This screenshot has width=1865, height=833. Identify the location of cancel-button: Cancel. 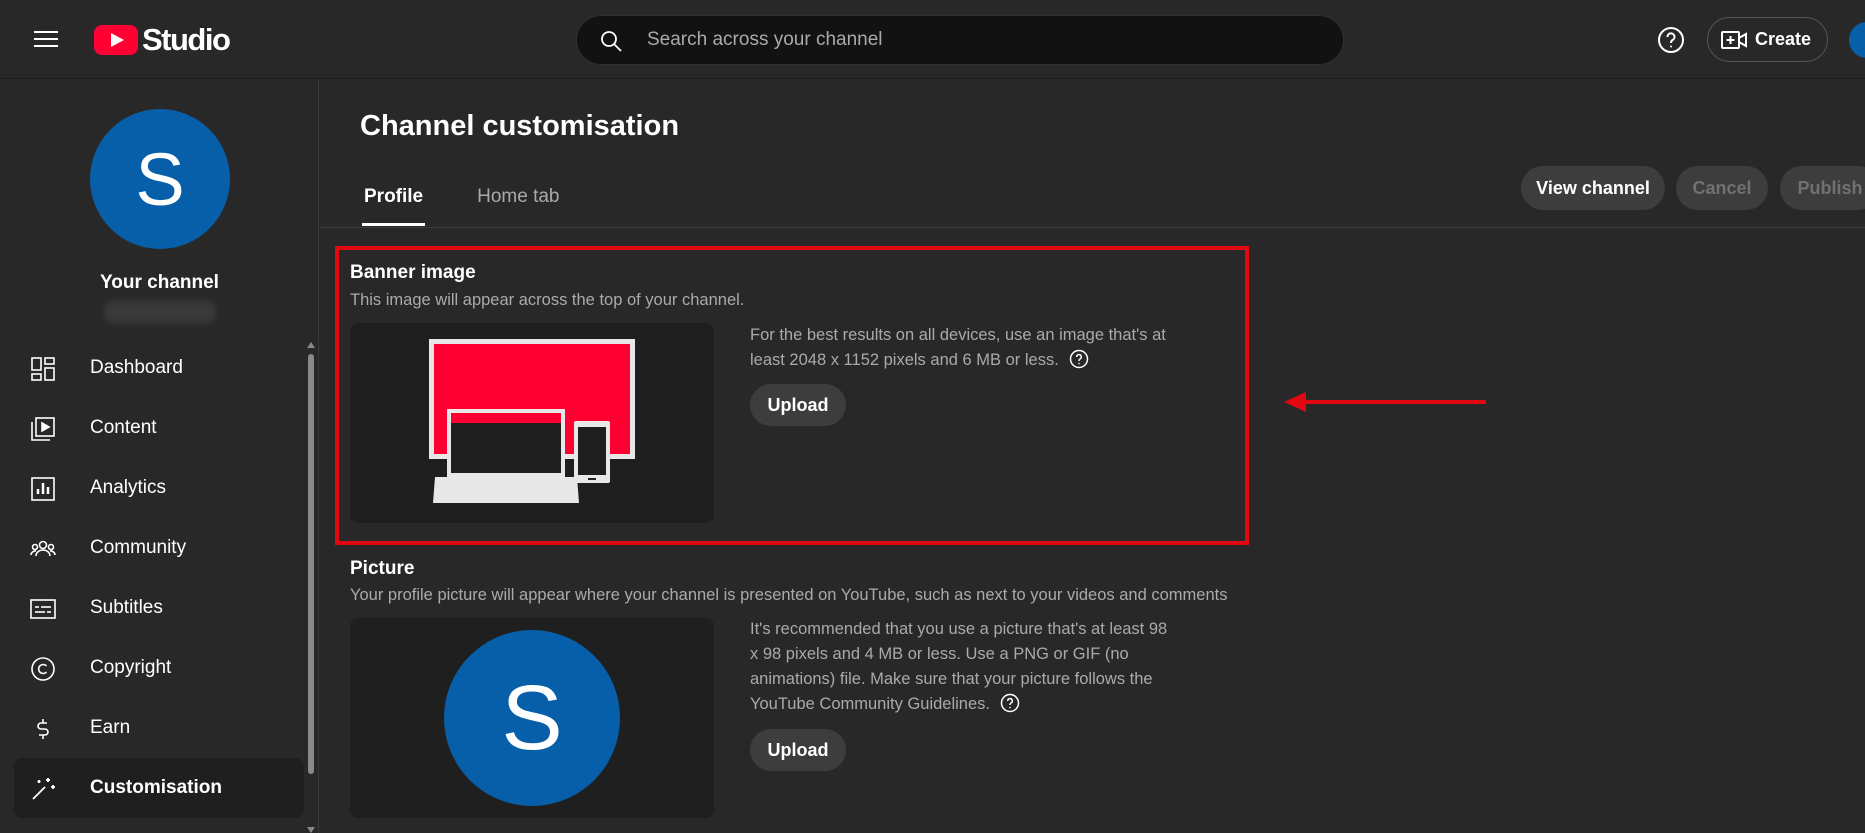
(1722, 188).